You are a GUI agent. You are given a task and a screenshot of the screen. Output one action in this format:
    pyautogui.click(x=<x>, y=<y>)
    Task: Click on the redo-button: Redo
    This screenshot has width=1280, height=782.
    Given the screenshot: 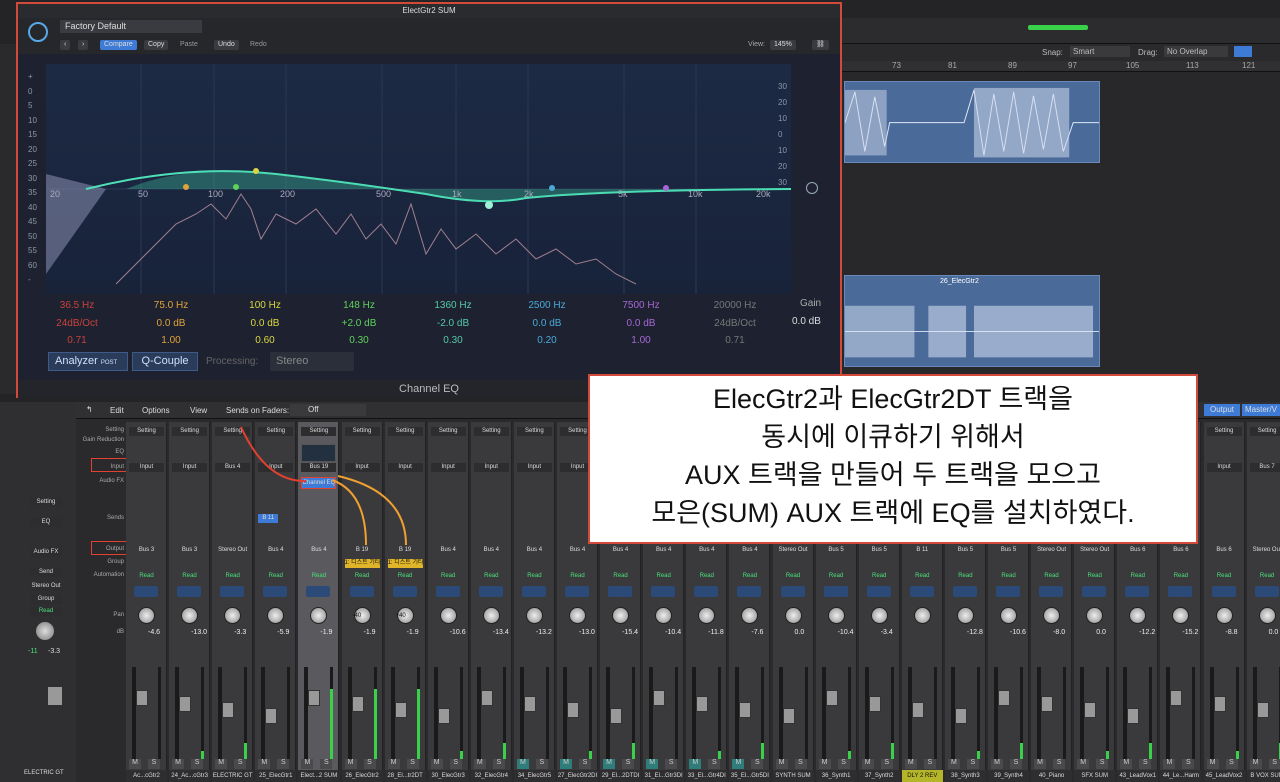 What is the action you would take?
    pyautogui.click(x=258, y=45)
    